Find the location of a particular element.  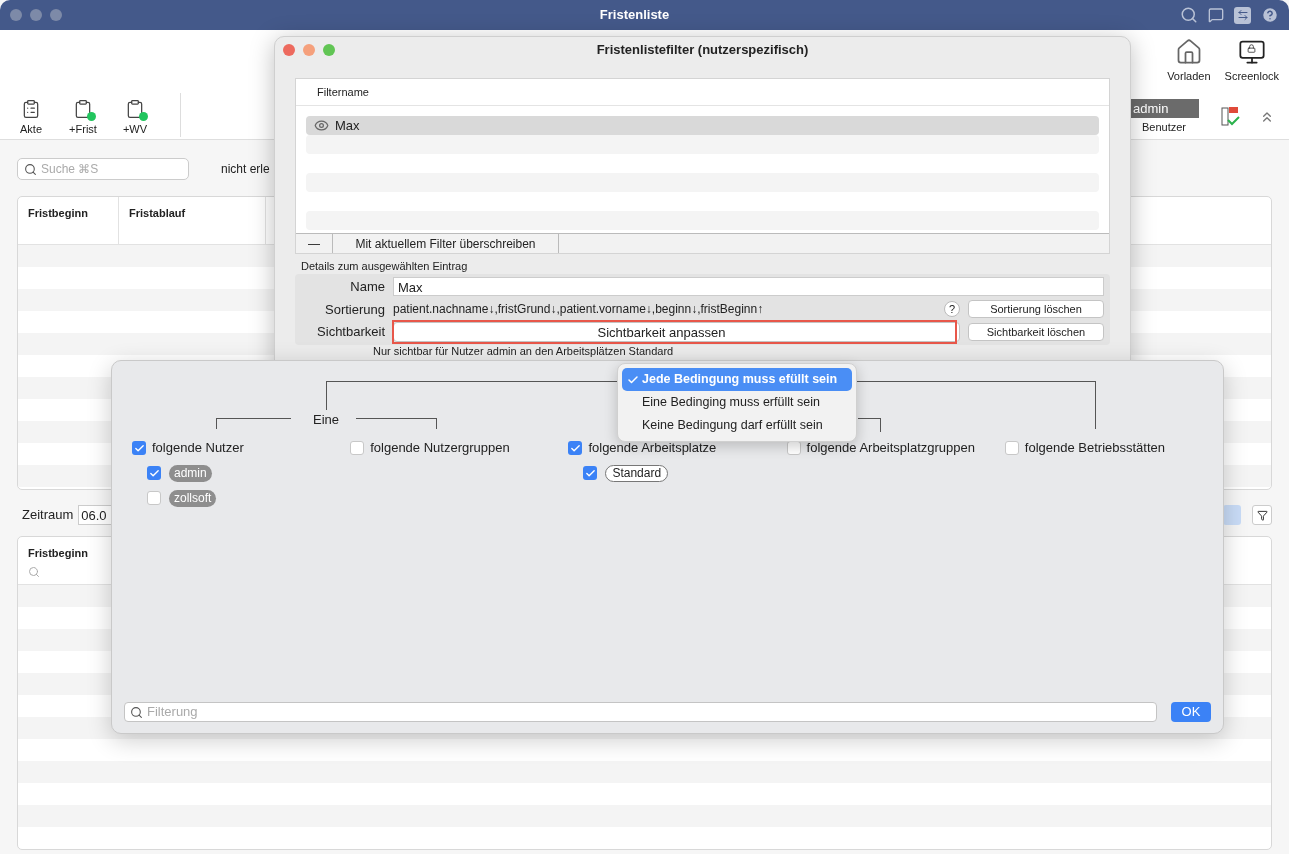

column-header: Fristablauf is located at coordinates (192, 213).